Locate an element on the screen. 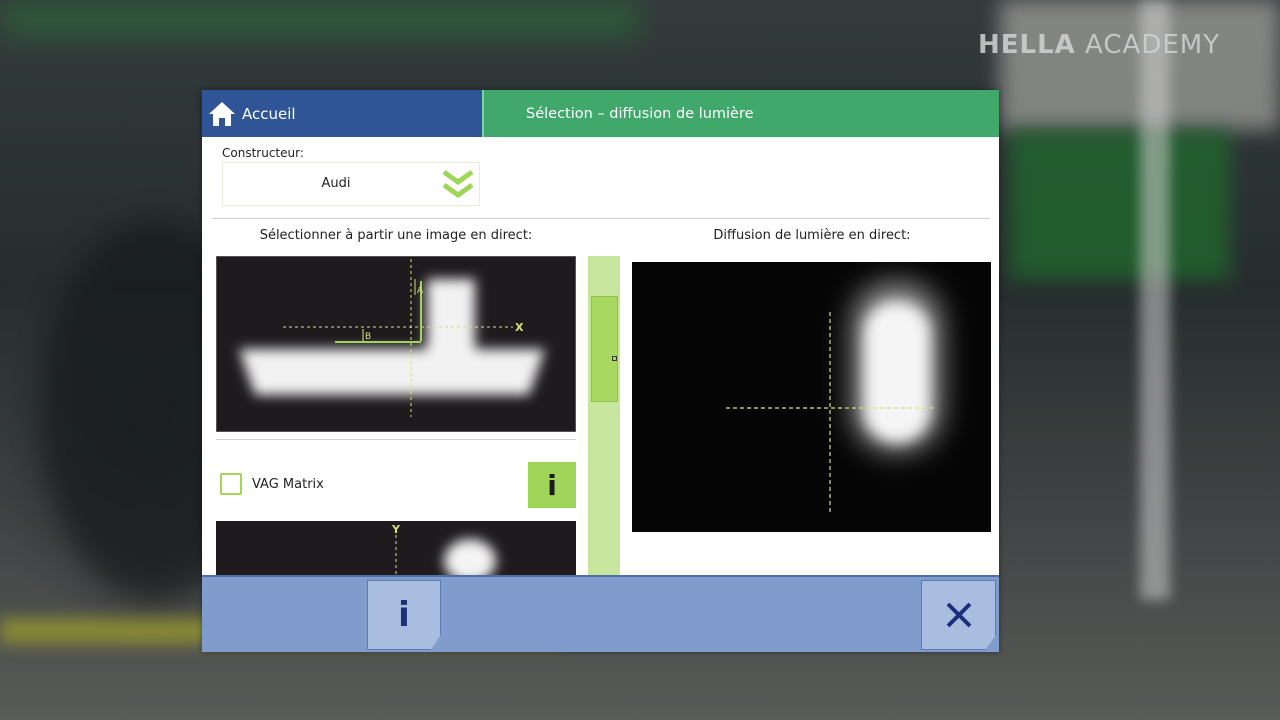 This screenshot has width=1280, height=720. scrollbar-thumb is located at coordinates (604, 349).